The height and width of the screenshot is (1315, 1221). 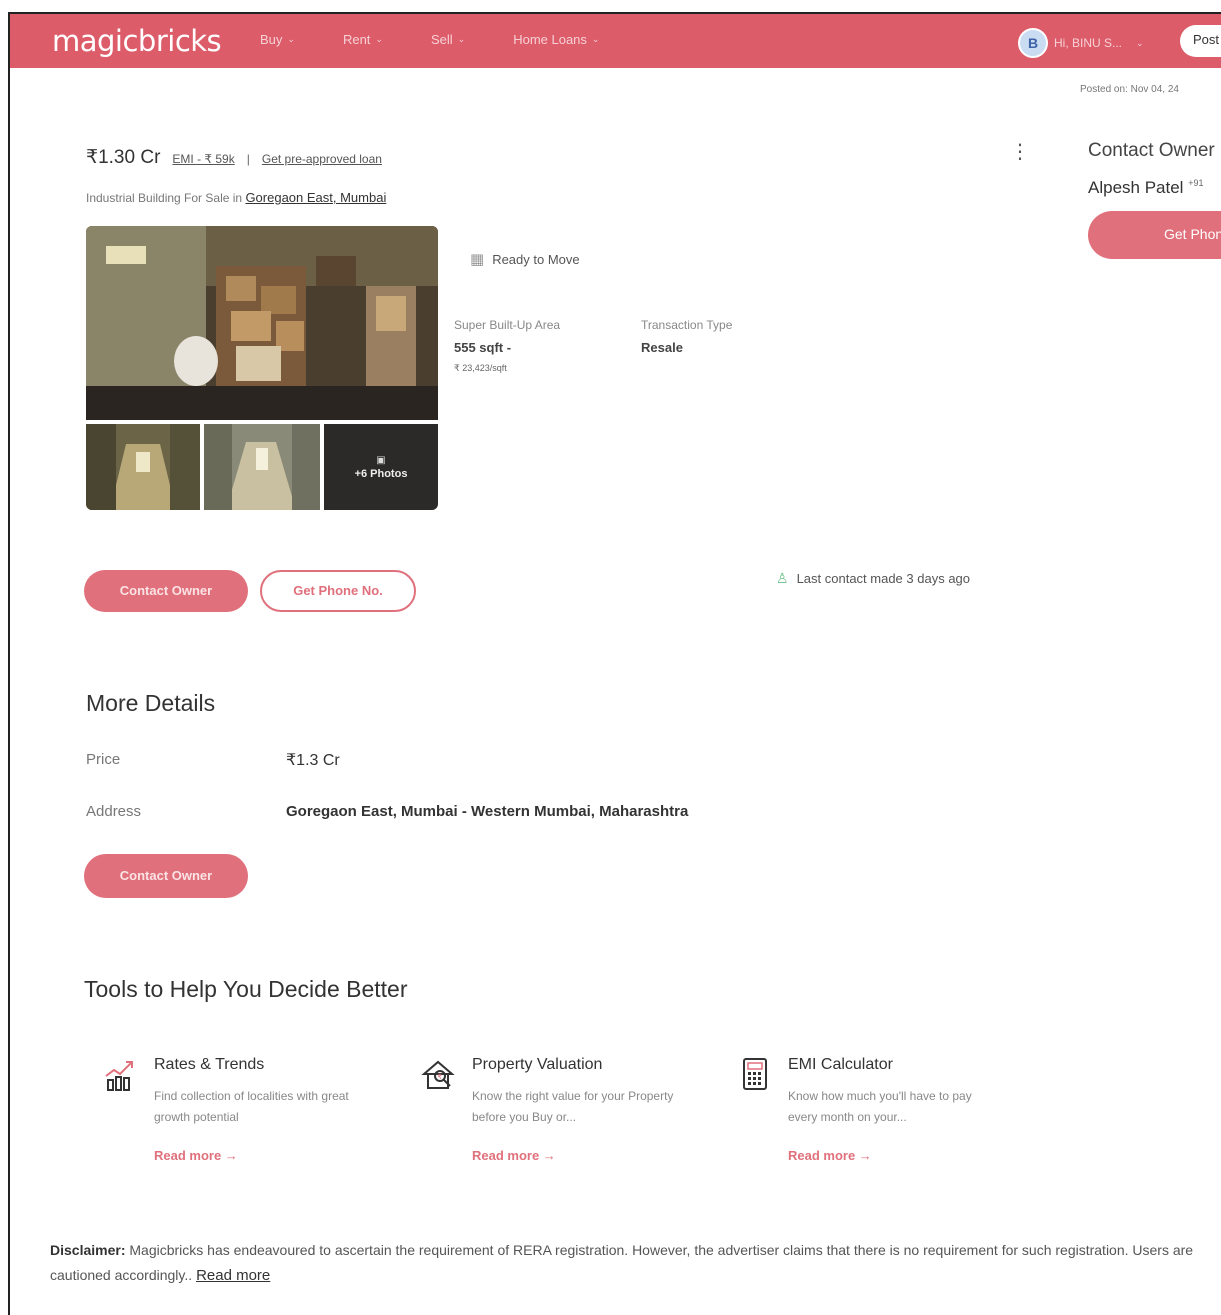 What do you see at coordinates (119, 1076) in the screenshot?
I see `rates-trends-icon` at bounding box center [119, 1076].